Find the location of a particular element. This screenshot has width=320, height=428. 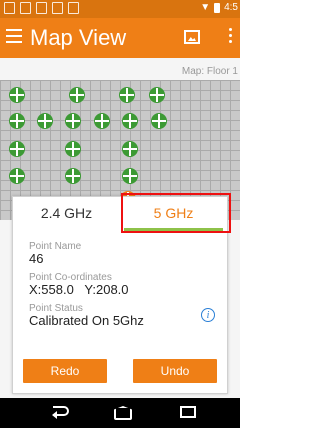

status-bar: ▼ 4:5 is located at coordinates (120, 9).